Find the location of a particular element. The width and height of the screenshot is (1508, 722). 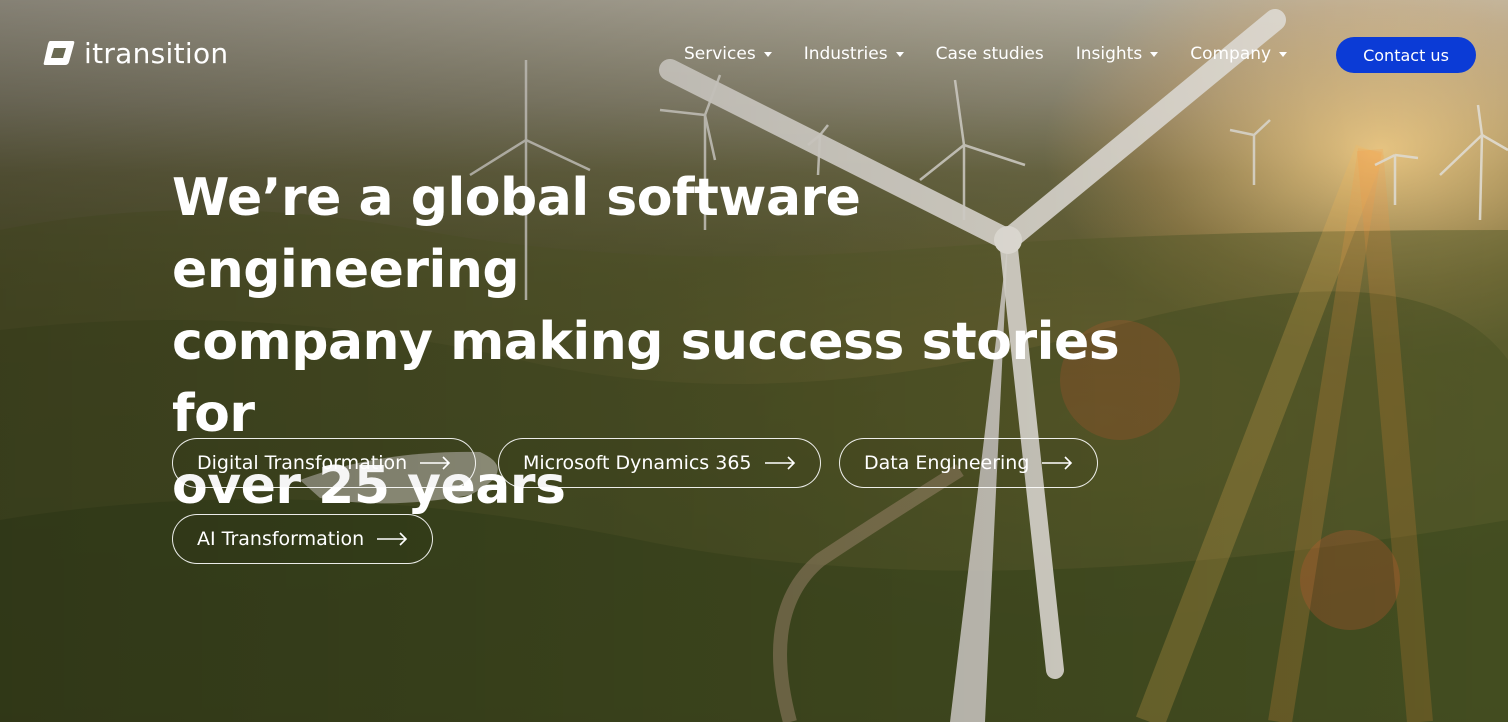

nav-item-label: Case studies is located at coordinates (989, 54).